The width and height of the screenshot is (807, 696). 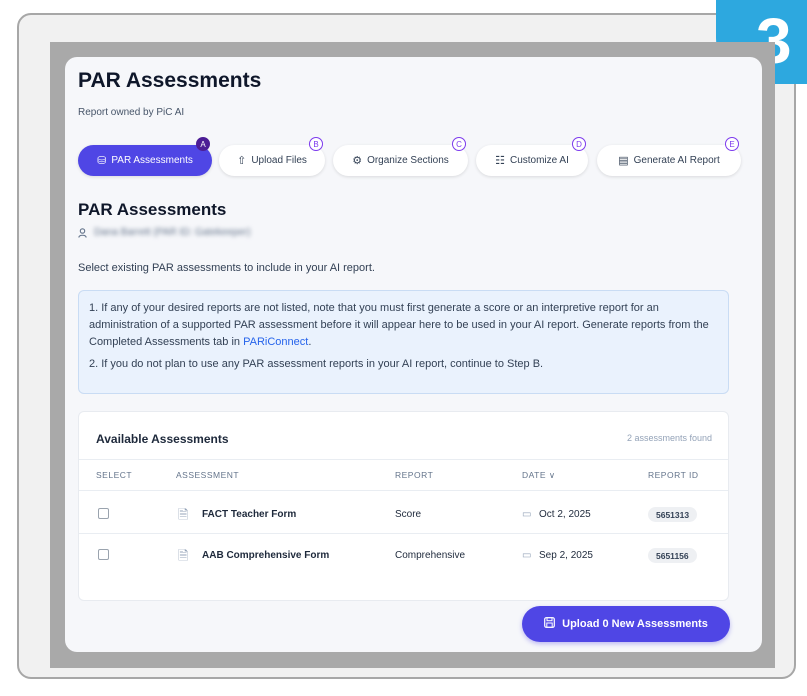 I want to click on table-title: Available Assessments, so click(x=162, y=439).